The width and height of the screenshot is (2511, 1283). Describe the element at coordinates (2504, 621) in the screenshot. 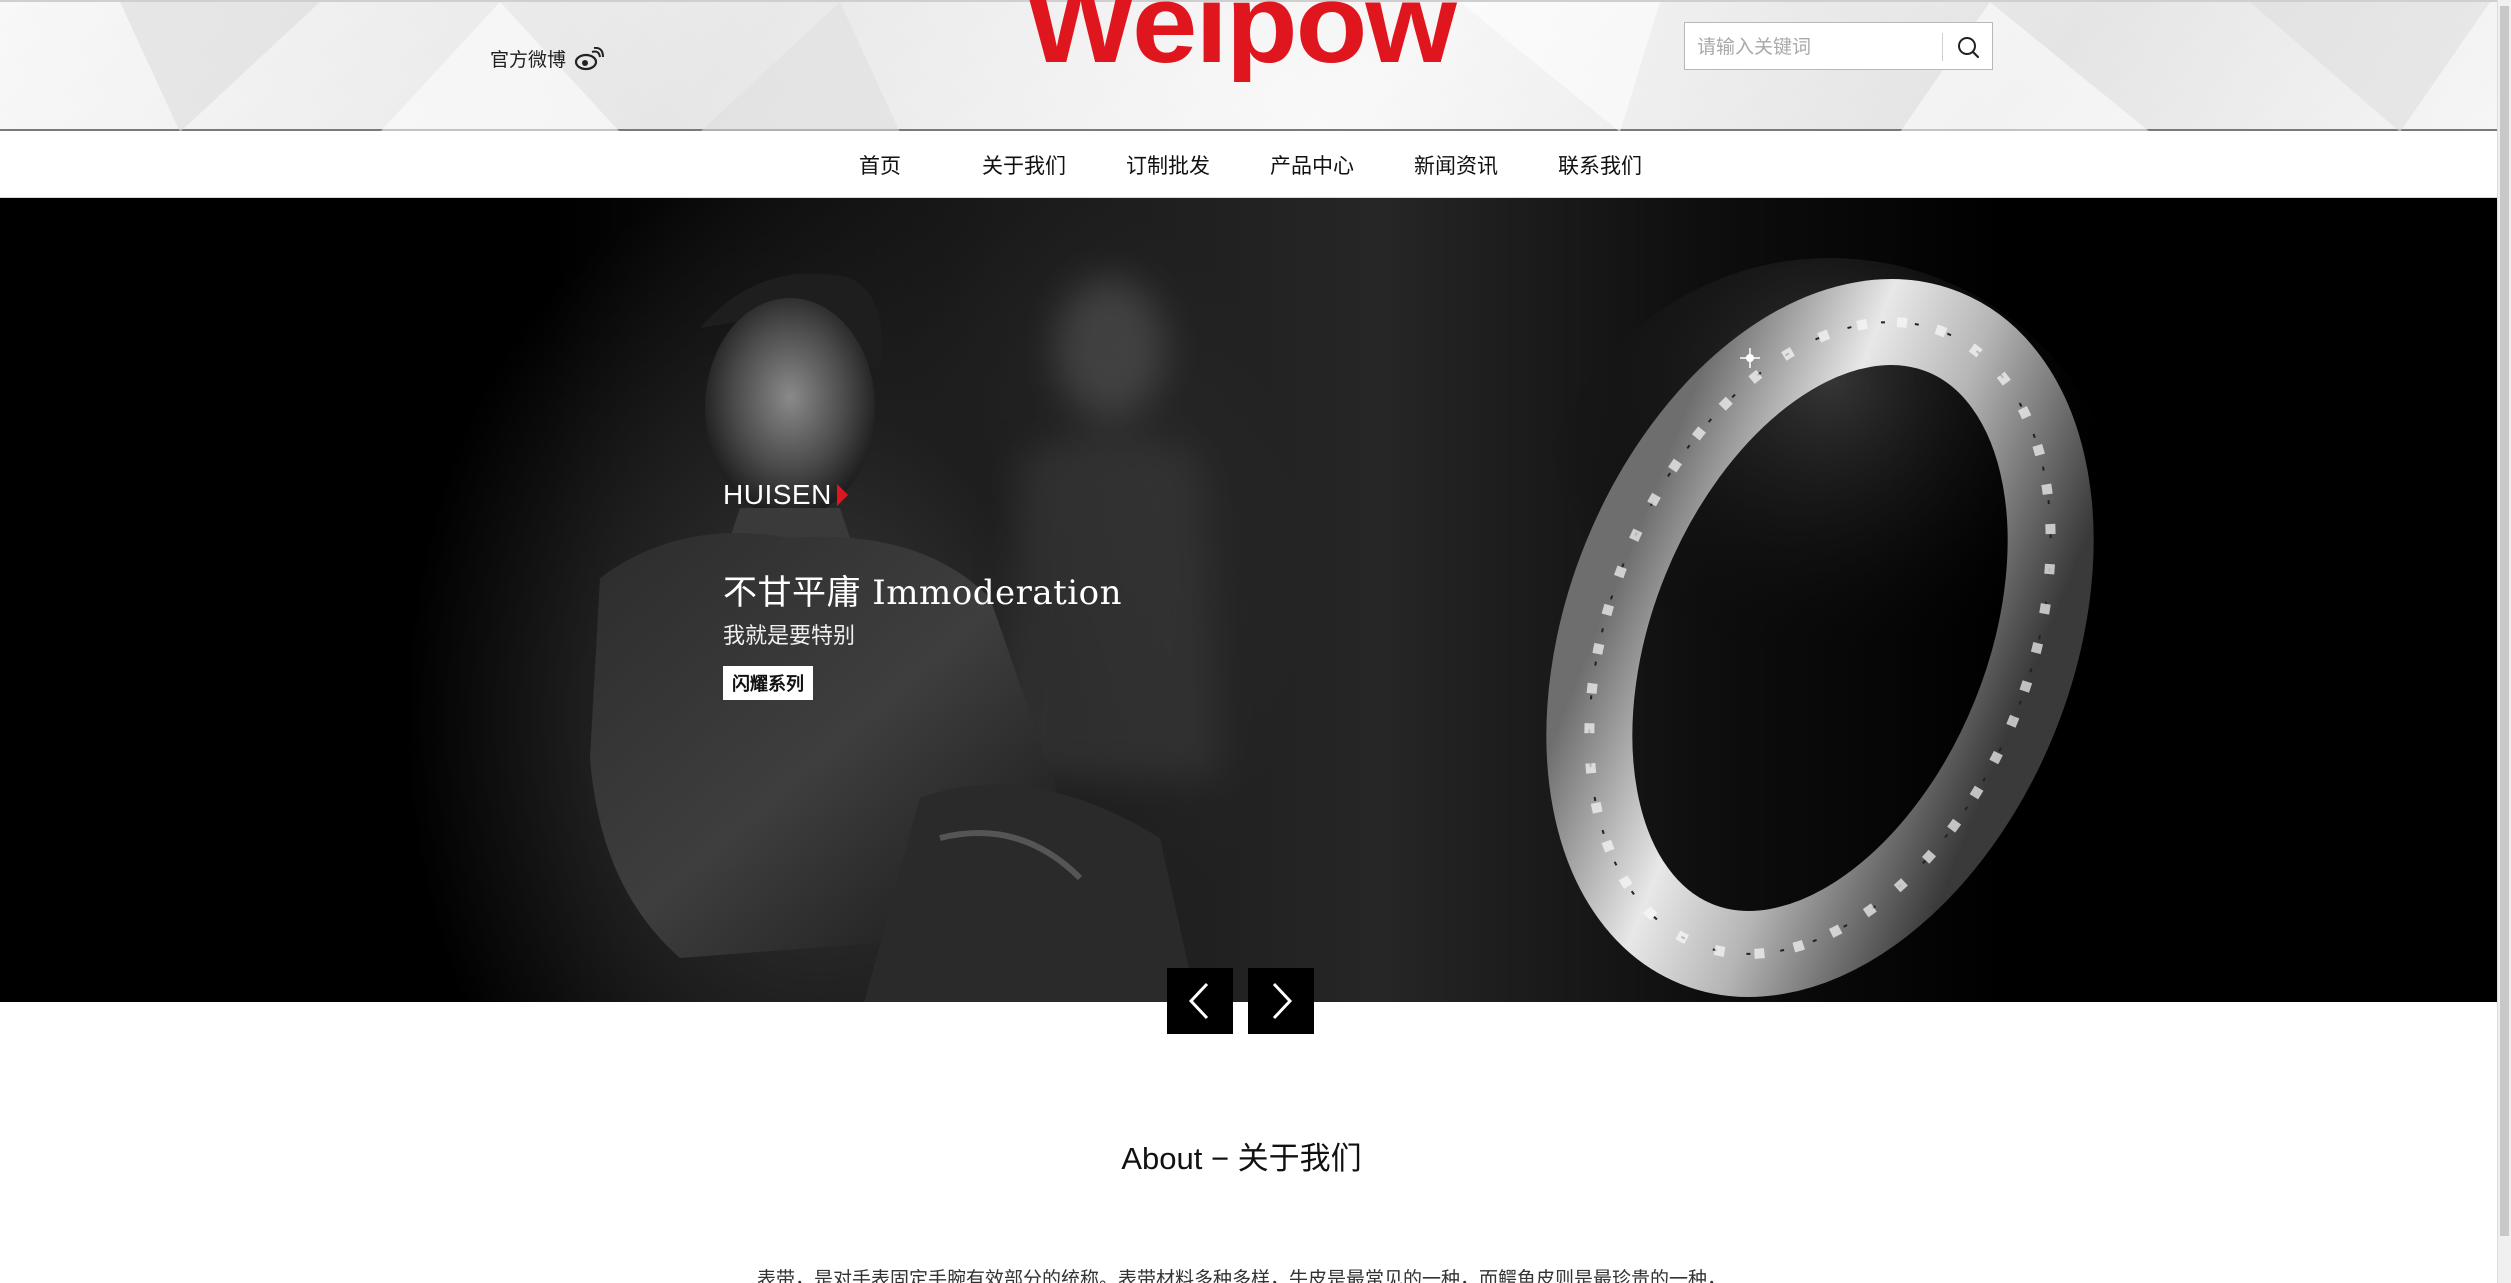

I see `scrollbar-thumb` at that location.